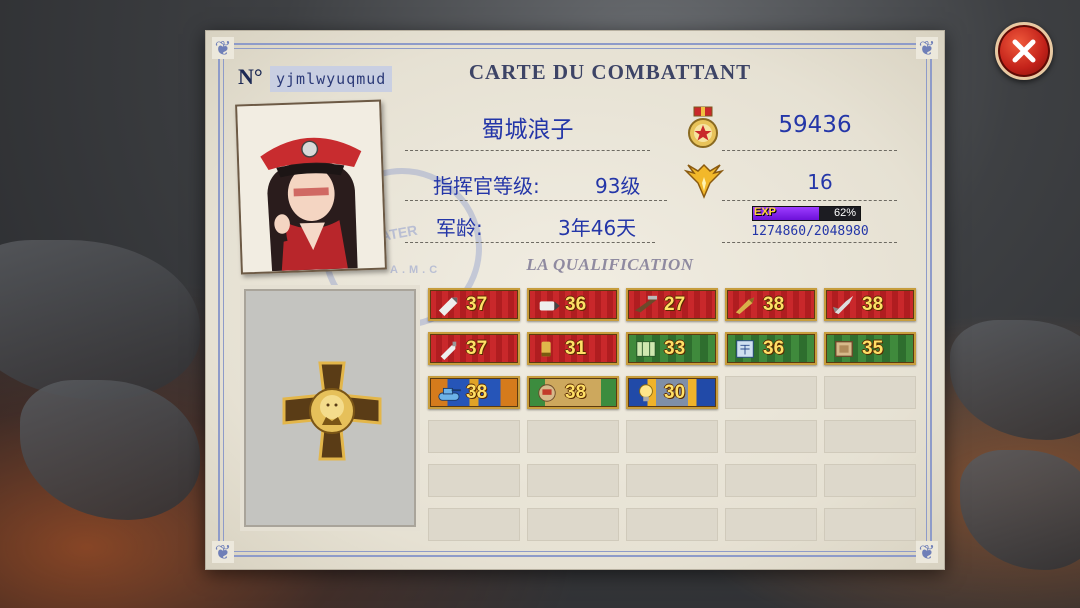 This screenshot has width=1080, height=608. I want to click on cartridge-icon, so click(547, 348).